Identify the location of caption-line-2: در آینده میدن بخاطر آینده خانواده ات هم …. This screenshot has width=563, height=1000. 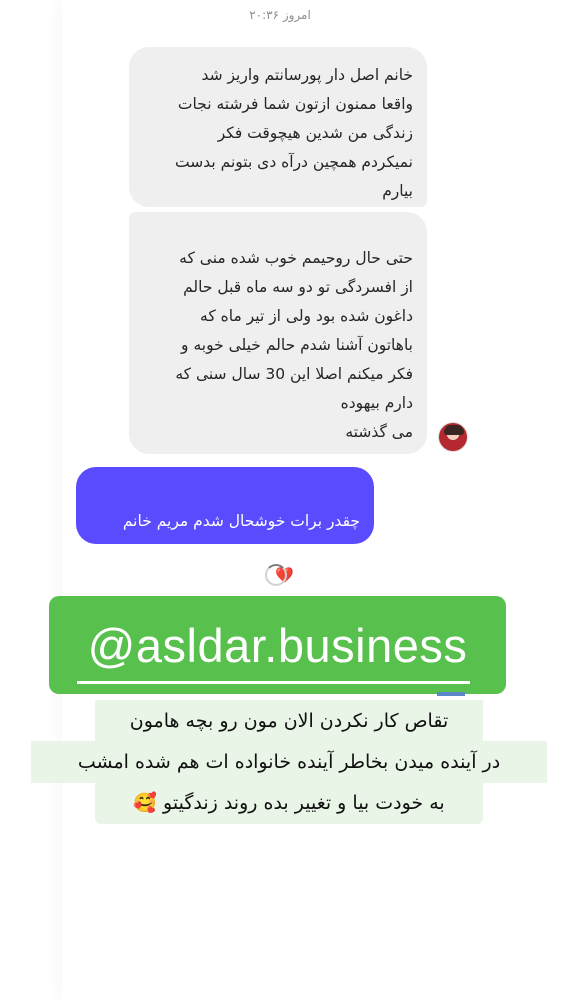
(289, 762).